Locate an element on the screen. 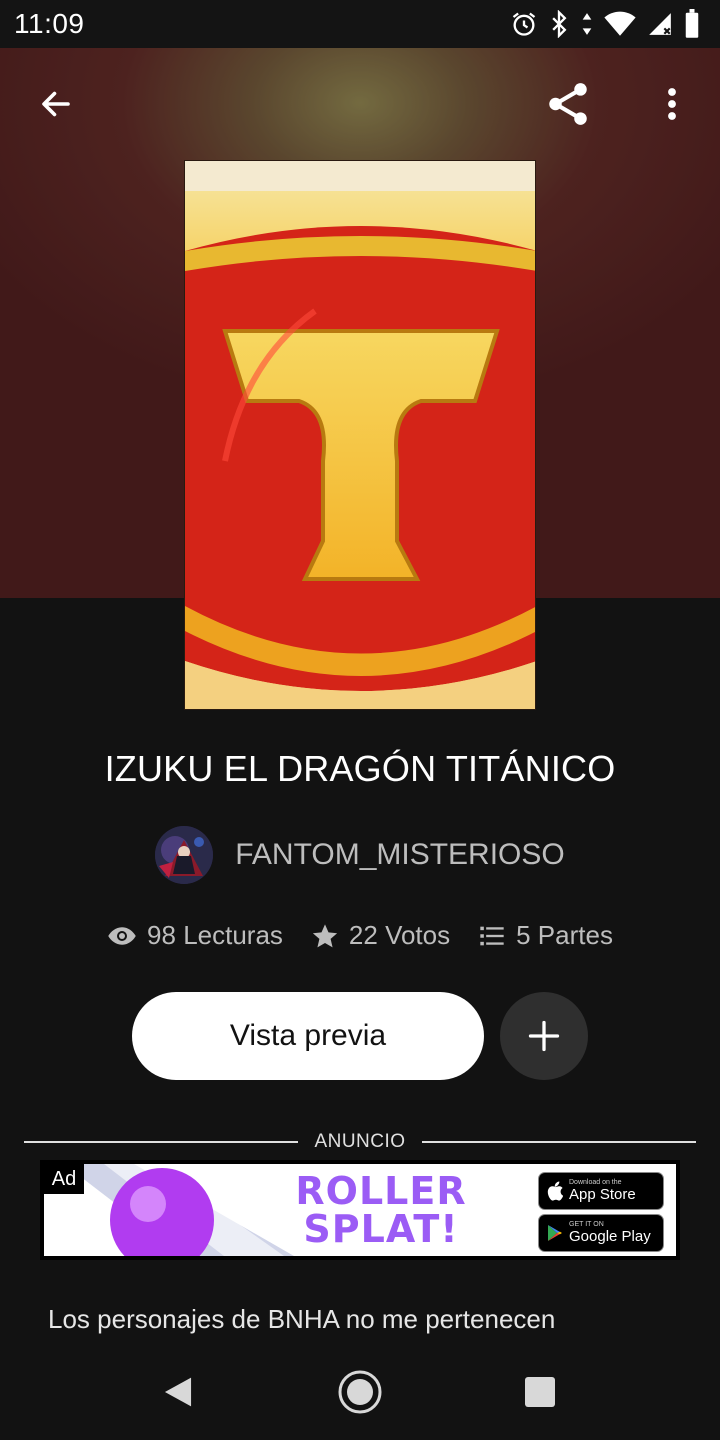  author-link: FANTOM_MISTERIOSO is located at coordinates (360, 855).